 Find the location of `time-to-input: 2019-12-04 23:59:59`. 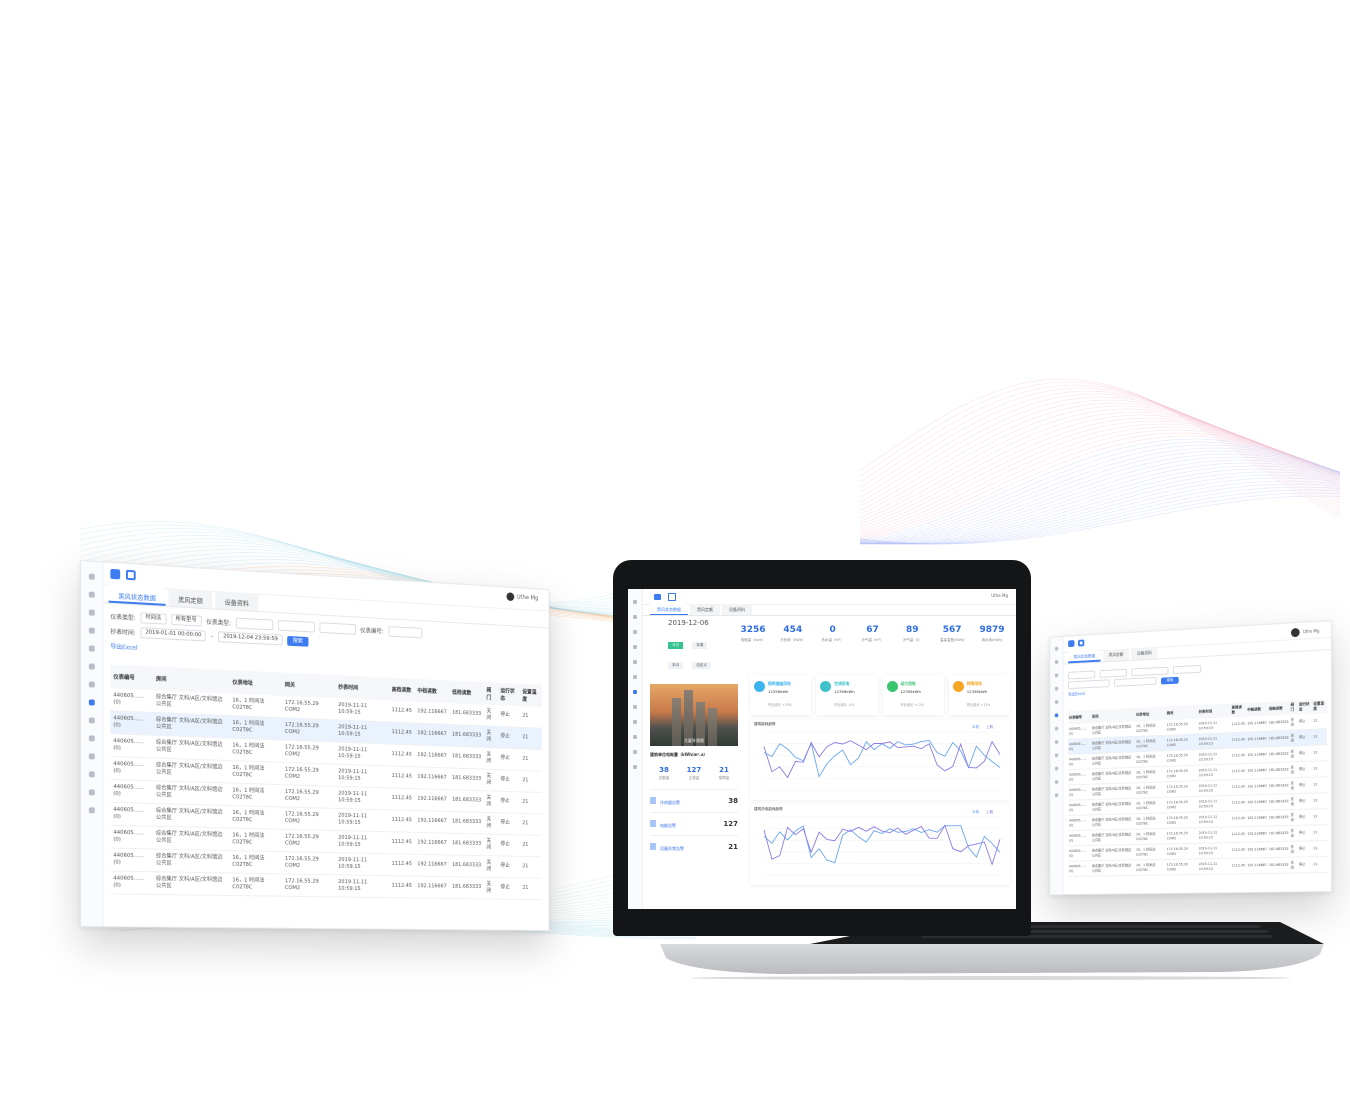

time-to-input: 2019-12-04 23:59:59 is located at coordinates (250, 638).